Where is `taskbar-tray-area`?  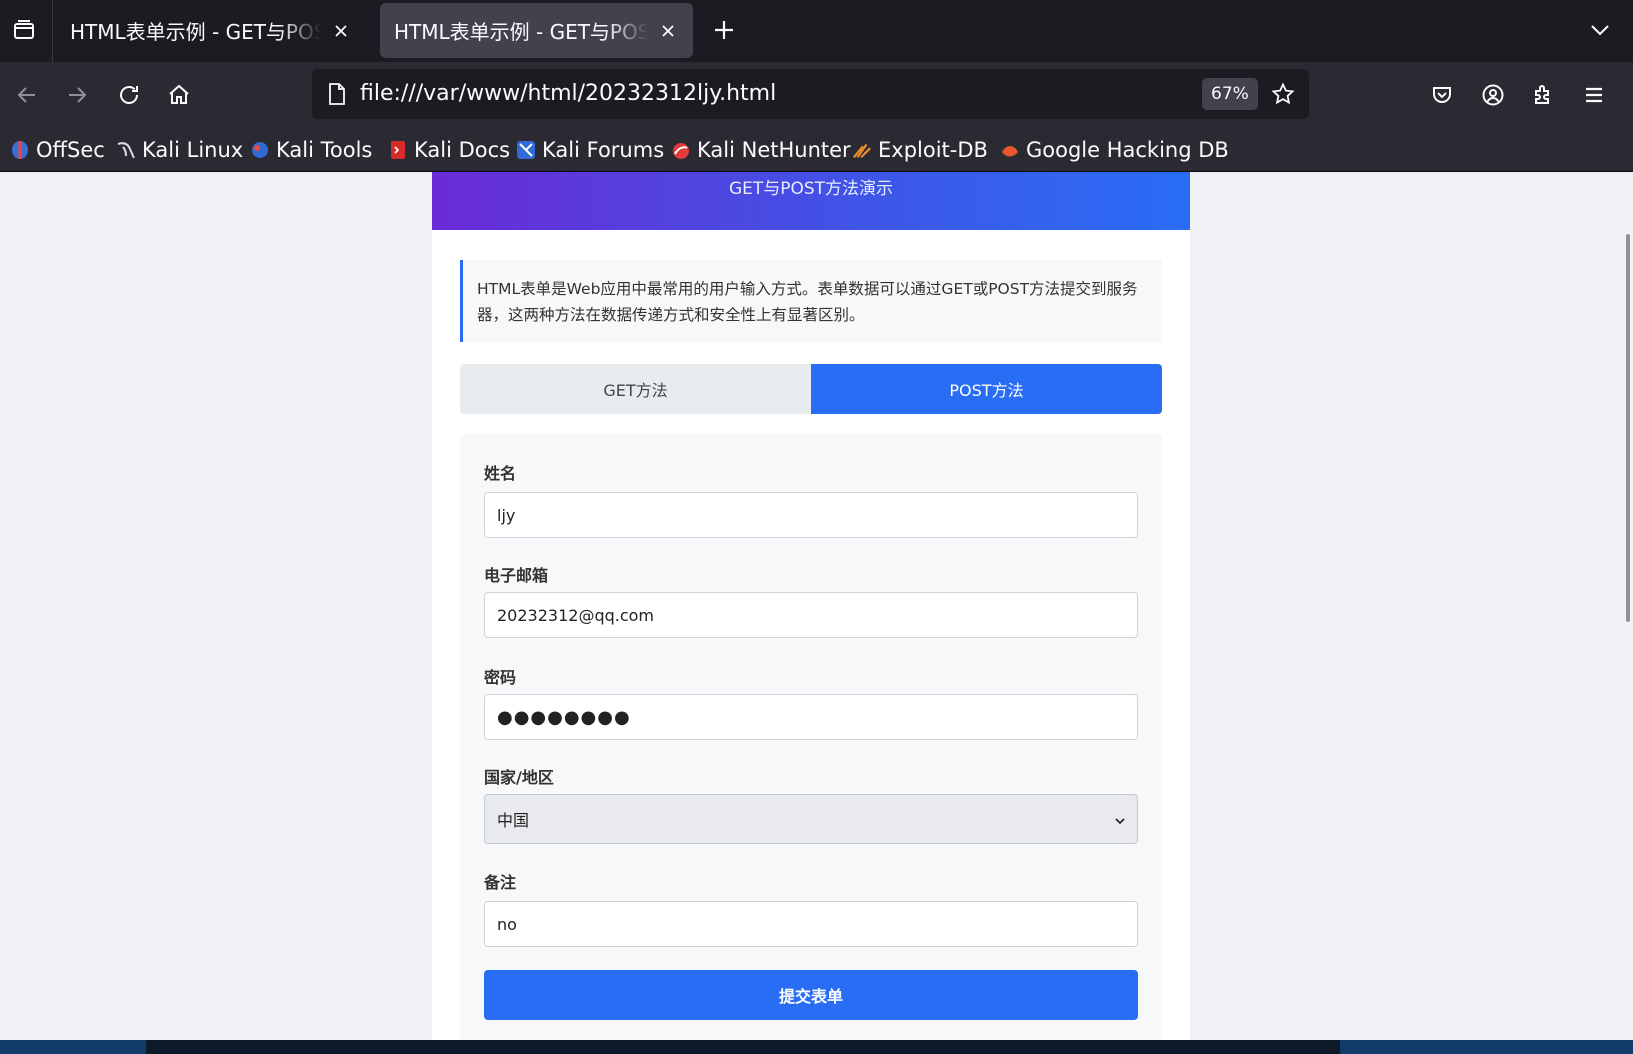
taskbar-tray-area is located at coordinates (1486, 1047).